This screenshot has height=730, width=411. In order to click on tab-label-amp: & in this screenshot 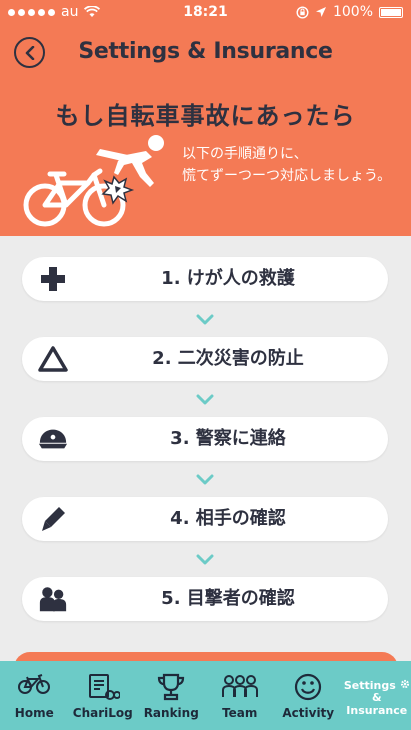, I will do `click(376, 697)`.